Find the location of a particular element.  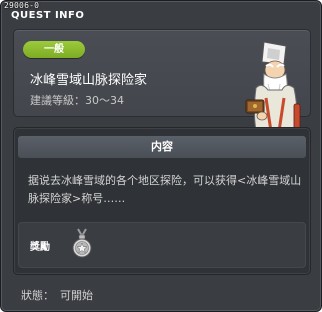

status-value: 可開始 is located at coordinates (76, 295).